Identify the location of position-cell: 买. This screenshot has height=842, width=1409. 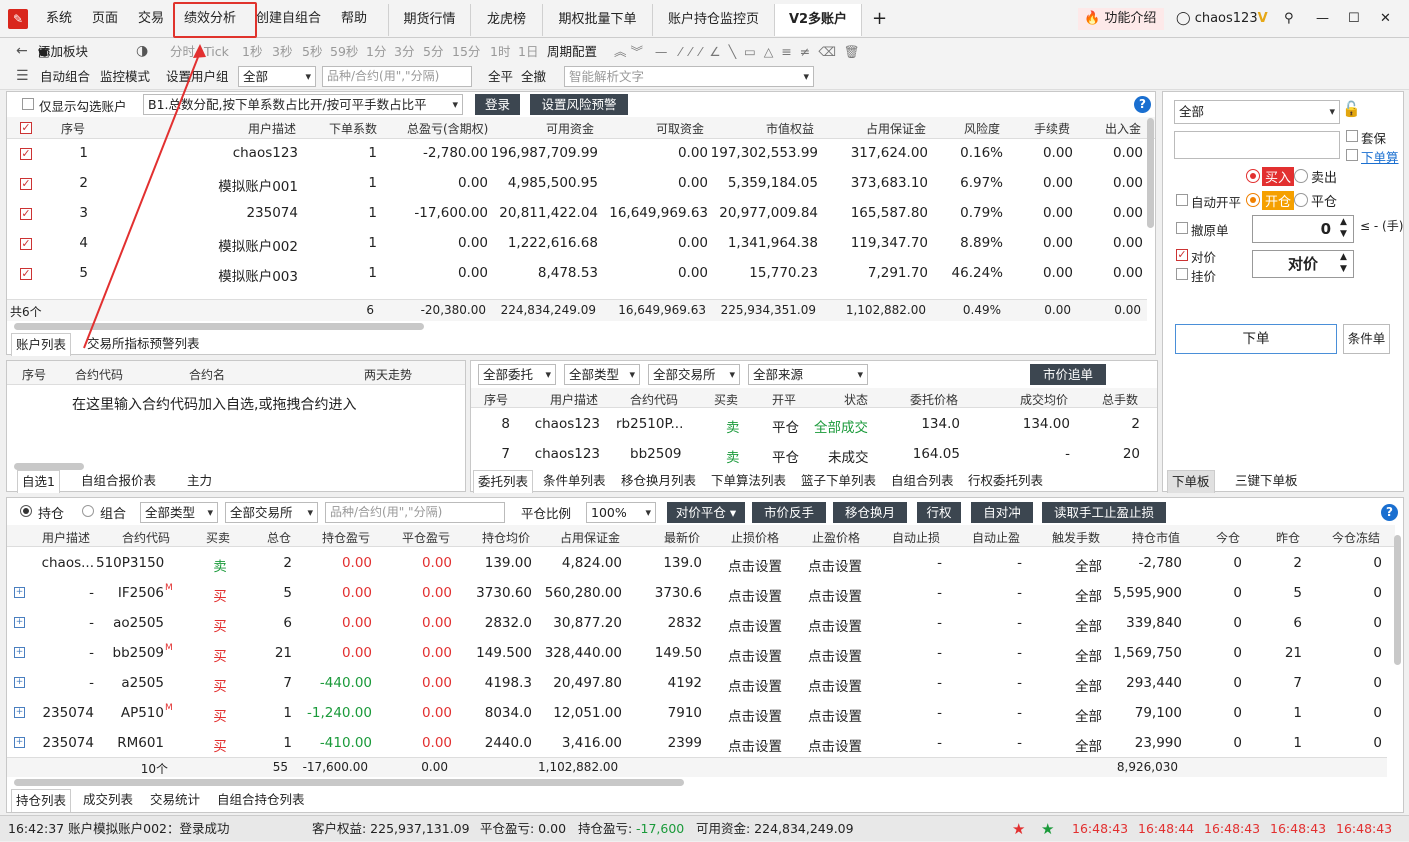
(220, 657).